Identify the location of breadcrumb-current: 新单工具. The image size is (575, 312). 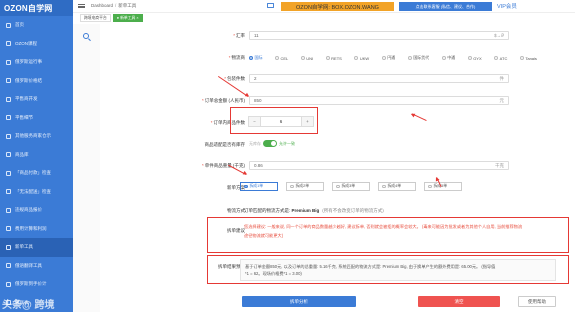
(127, 5).